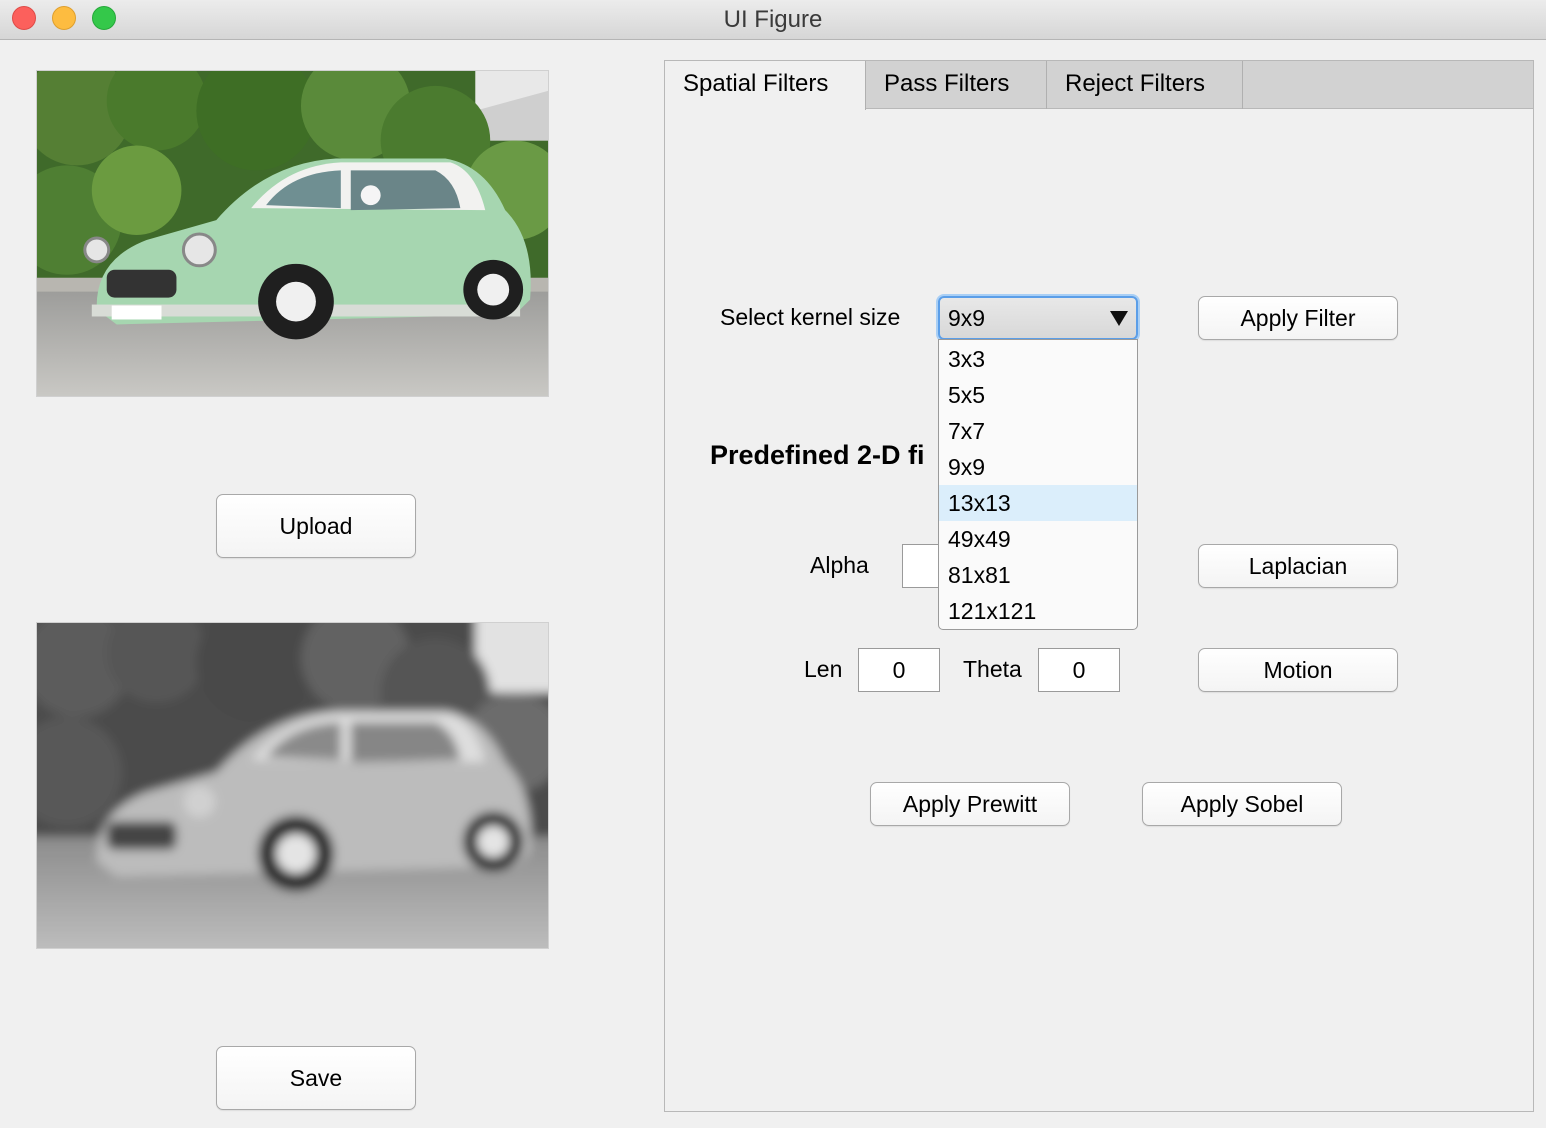 Image resolution: width=1546 pixels, height=1128 pixels. What do you see at coordinates (839, 565) in the screenshot?
I see `alpha-label: Alpha` at bounding box center [839, 565].